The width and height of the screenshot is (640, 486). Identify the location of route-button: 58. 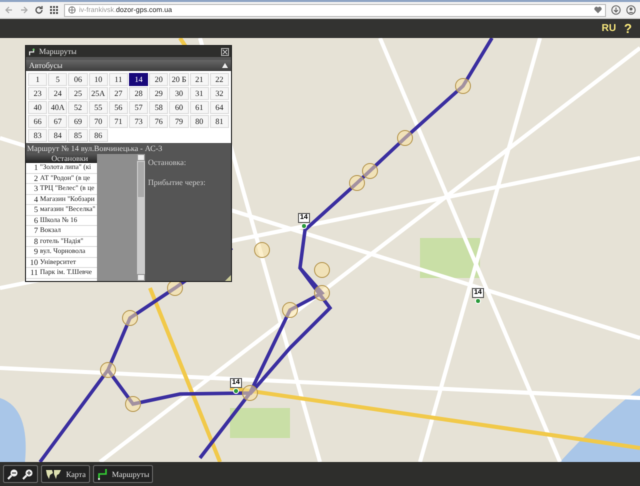
(158, 107).